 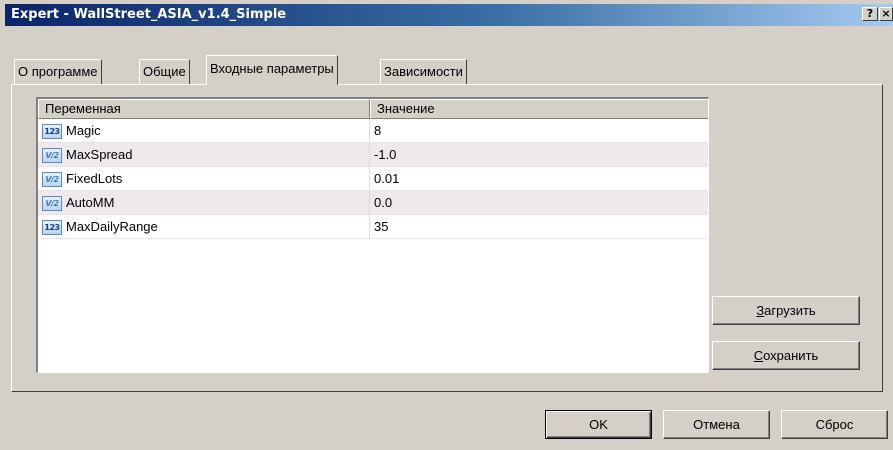 I want to click on save-button-label: охранить, so click(x=791, y=355).